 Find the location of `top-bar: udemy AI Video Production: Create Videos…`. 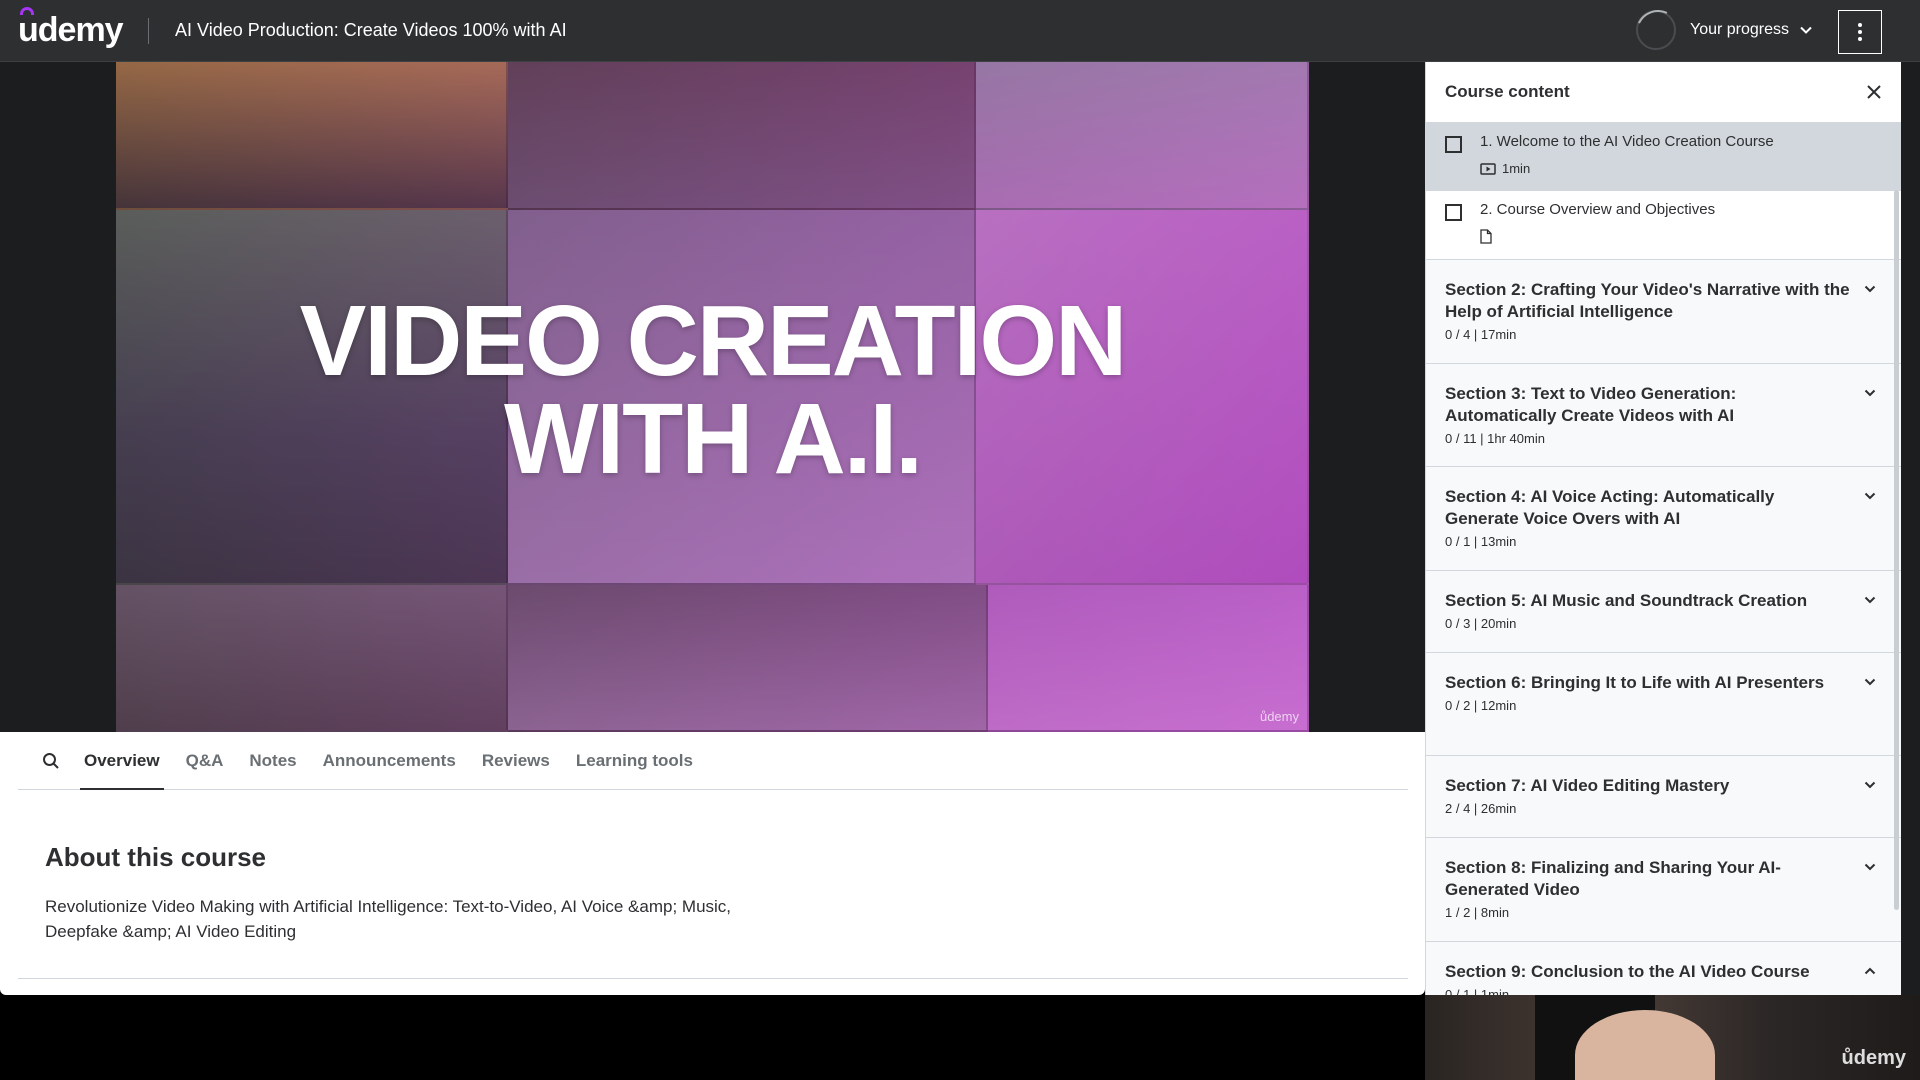

top-bar: udemy AI Video Production: Create Videos… is located at coordinates (960, 31).